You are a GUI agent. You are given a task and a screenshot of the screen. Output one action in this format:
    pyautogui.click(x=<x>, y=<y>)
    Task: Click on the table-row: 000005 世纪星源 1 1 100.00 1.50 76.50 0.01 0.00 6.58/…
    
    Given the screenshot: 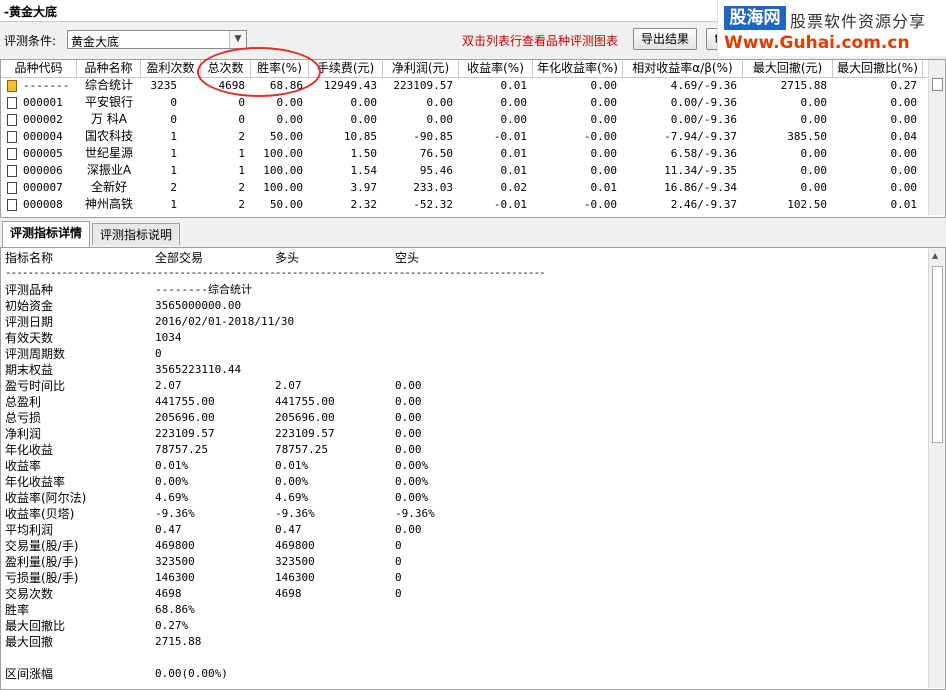 What is the action you would take?
    pyautogui.click(x=464, y=153)
    